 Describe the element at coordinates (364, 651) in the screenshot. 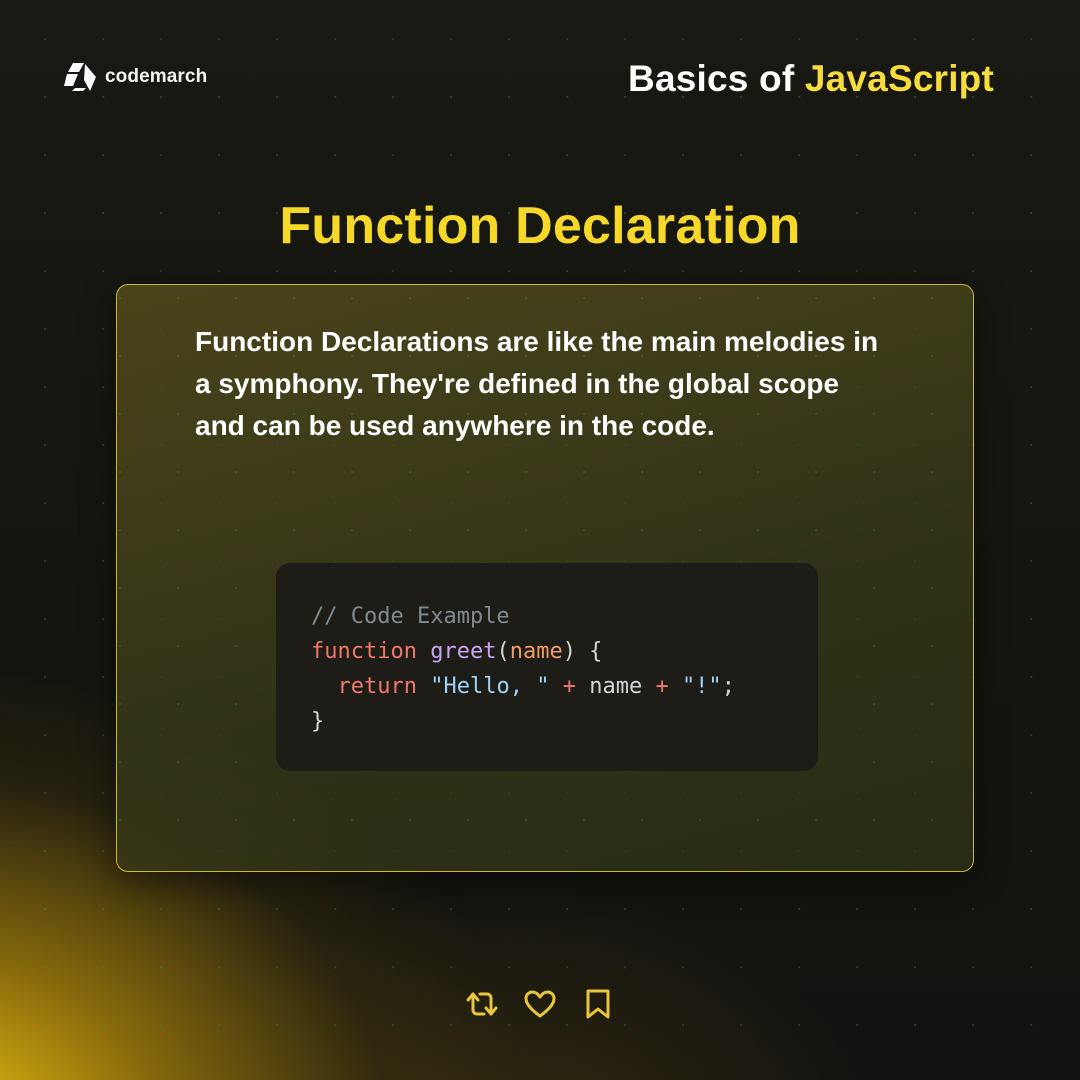

I see `code-keyword-function: function` at that location.